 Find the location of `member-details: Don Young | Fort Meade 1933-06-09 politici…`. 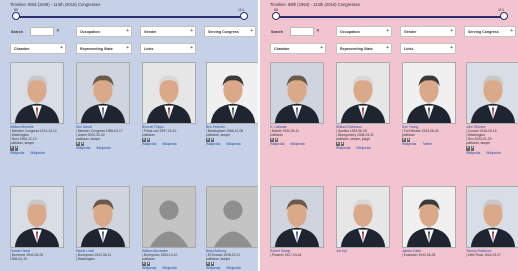

member-details: Don Young | Fort Meade 1933-06-09 politici… is located at coordinates (430, 135).